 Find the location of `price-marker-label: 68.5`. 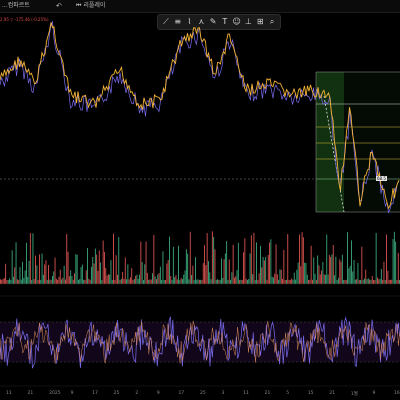

price-marker-label: 68.5 is located at coordinates (381, 178).